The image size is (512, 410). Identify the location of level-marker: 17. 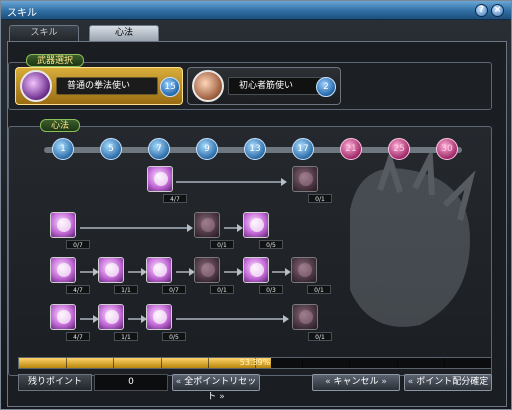
(303, 149).